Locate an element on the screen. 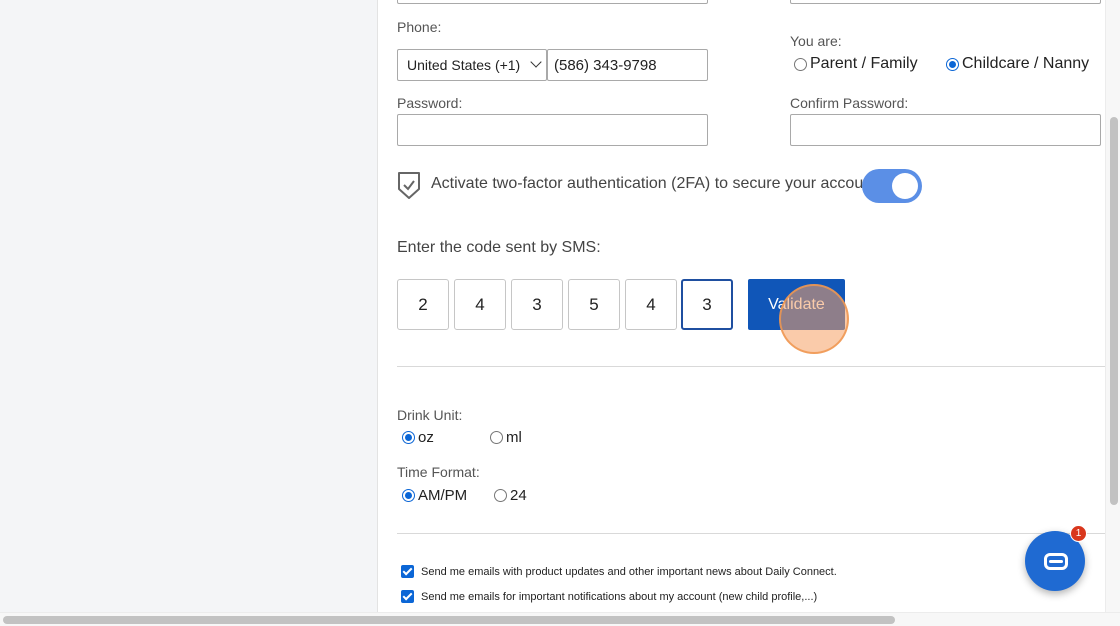 This screenshot has height=626, width=1120. phone-input: (586) 343-9798 is located at coordinates (627, 65).